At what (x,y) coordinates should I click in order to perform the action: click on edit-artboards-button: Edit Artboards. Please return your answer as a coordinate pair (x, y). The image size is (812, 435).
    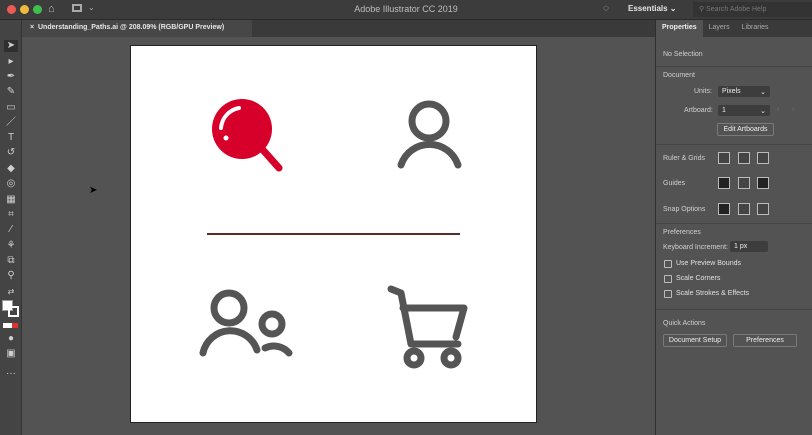
    Looking at the image, I should click on (745, 129).